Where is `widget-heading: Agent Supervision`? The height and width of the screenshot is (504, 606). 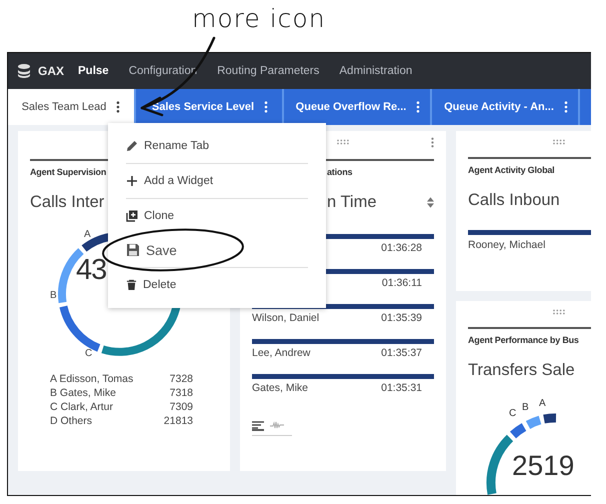
widget-heading: Agent Supervision is located at coordinates (69, 172).